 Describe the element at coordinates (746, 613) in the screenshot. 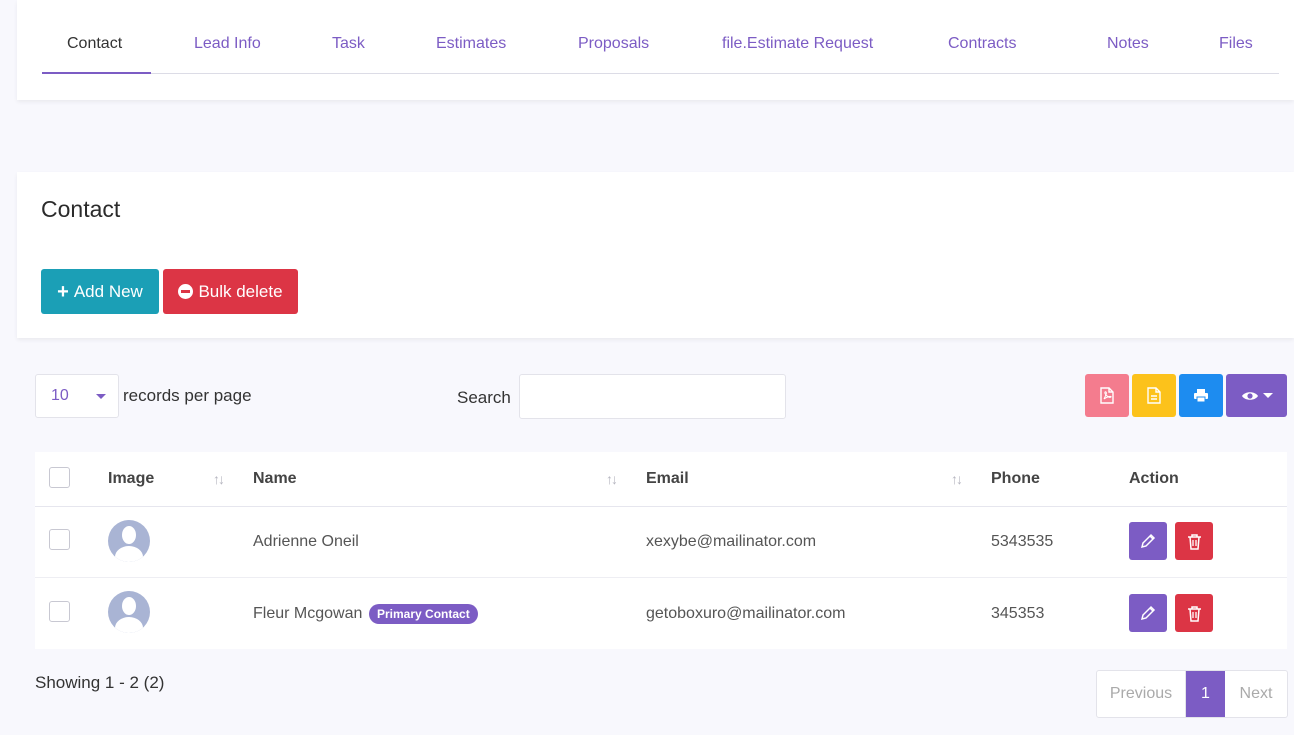

I see `contact-email: getoboxuro@mailinator.com` at that location.